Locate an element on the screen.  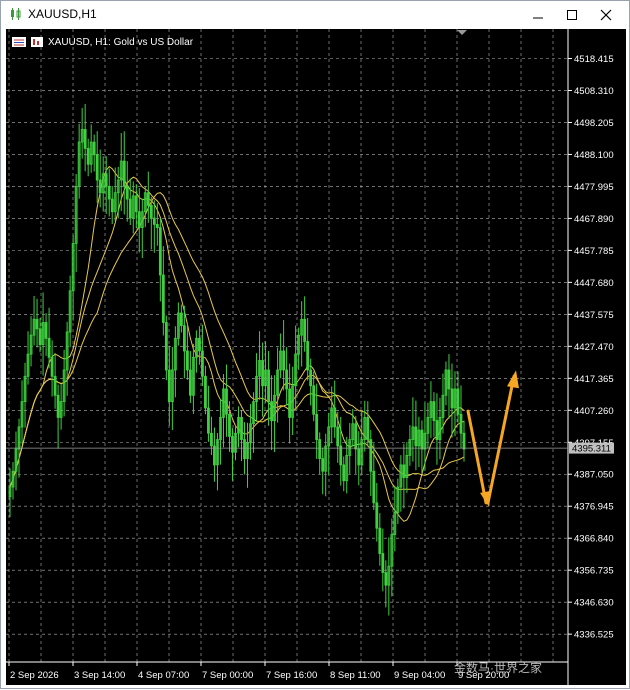
price-tick-label: 4356.735 is located at coordinates (594, 571).